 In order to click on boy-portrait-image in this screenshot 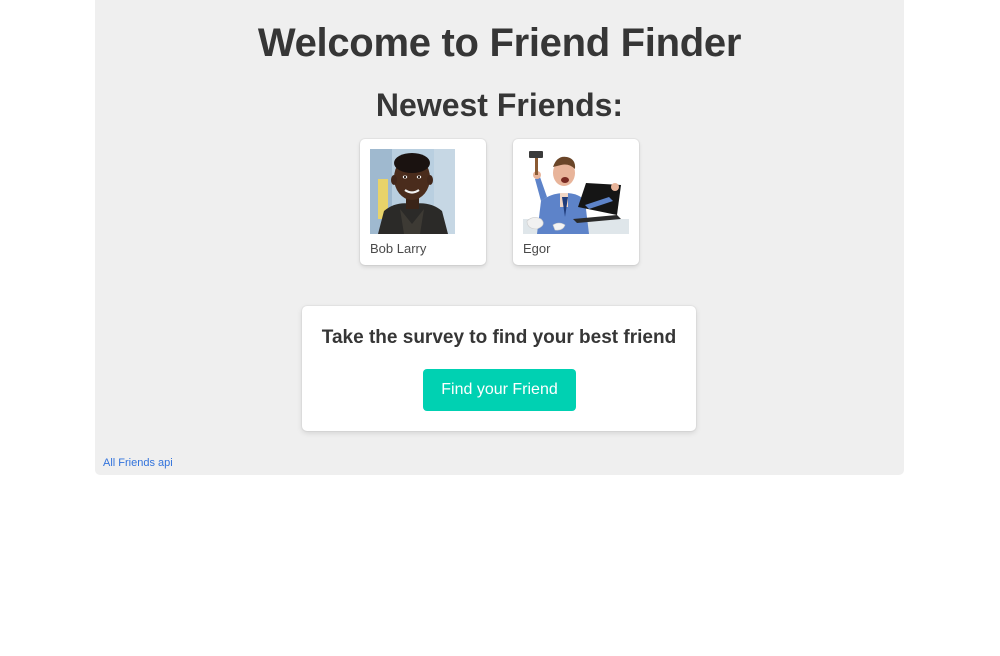, I will do `click(412, 191)`.